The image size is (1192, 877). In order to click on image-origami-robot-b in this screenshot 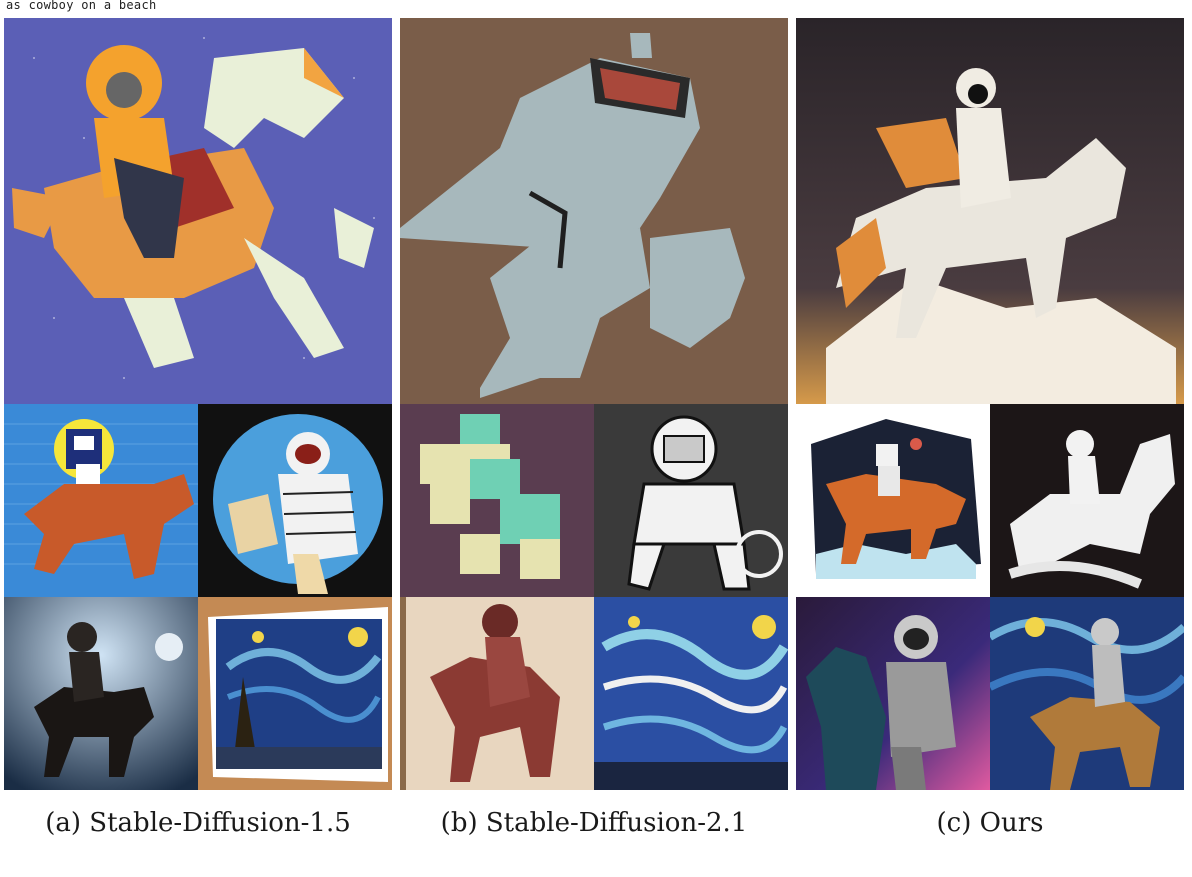, I will do `click(594, 211)`.